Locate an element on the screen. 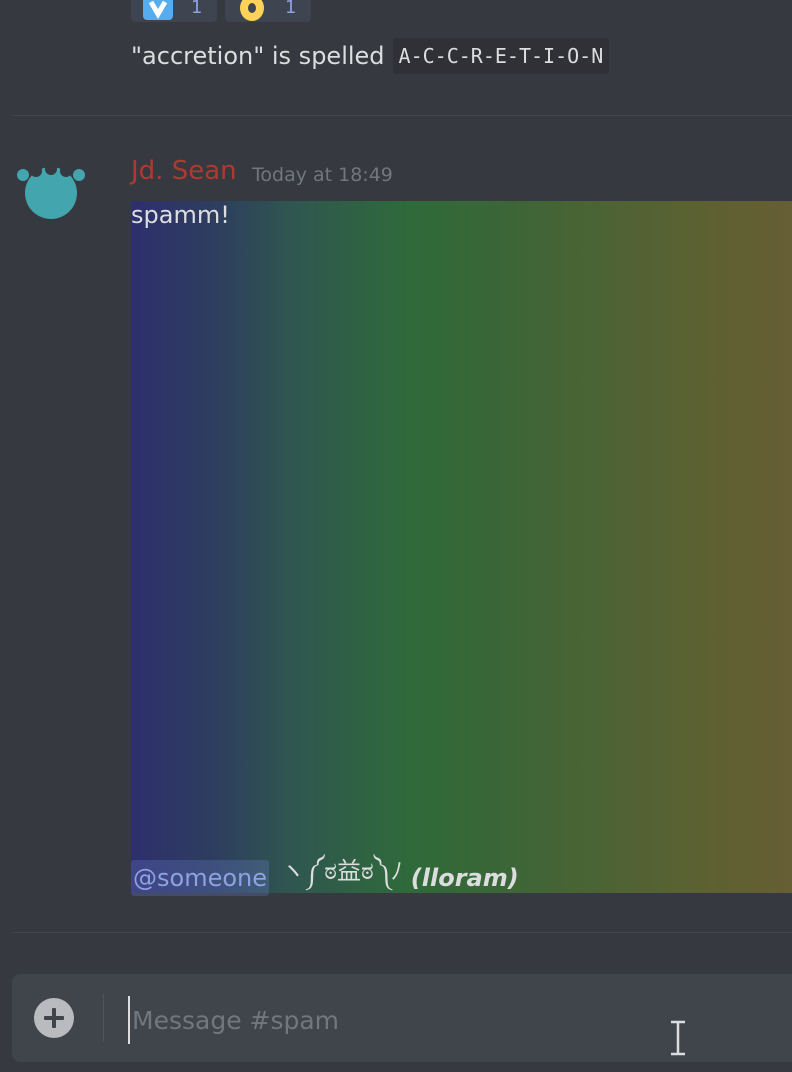 Image resolution: width=792 pixels, height=1072 pixels. composer-divider is located at coordinates (402, 932).